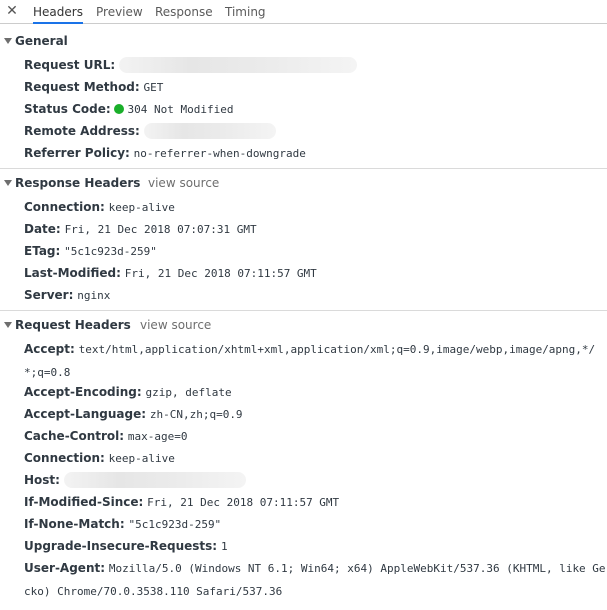 The height and width of the screenshot is (610, 607). I want to click on header-name: Host:, so click(42, 480).